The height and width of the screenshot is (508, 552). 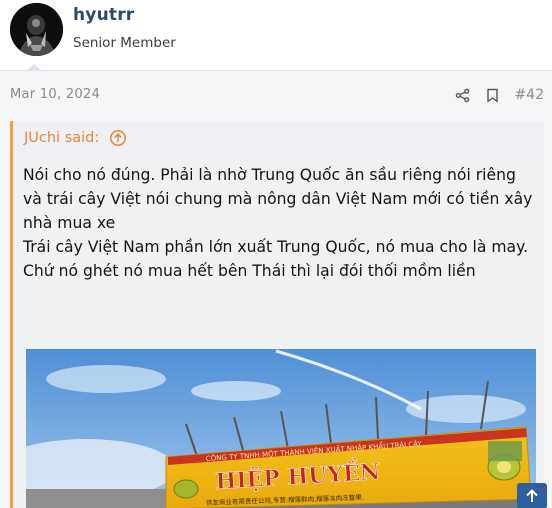 I want to click on bookmark-icon, so click(x=492, y=95).